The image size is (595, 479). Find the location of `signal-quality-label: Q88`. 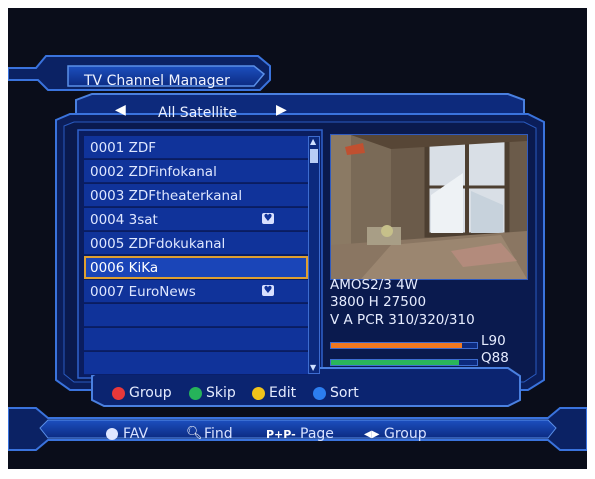

signal-quality-label: Q88 is located at coordinates (495, 358).